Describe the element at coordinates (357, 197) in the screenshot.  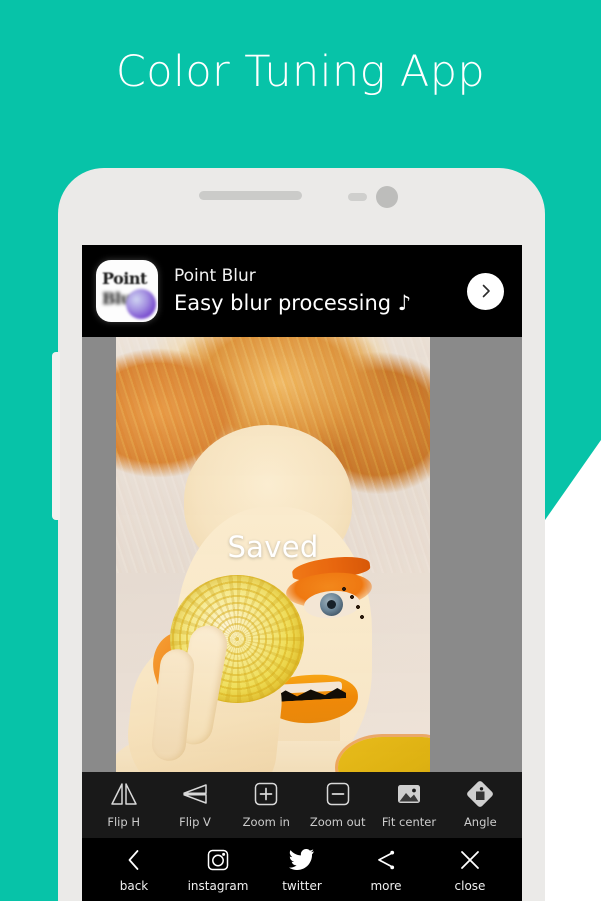
I see `phone-proximity-sensor` at that location.